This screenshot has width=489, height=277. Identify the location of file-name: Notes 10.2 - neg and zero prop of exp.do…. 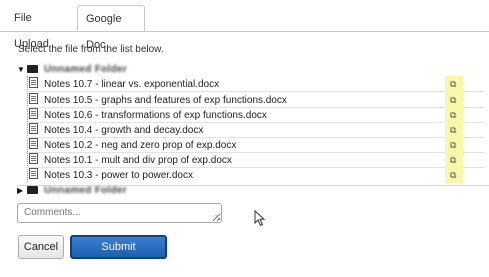
(140, 145).